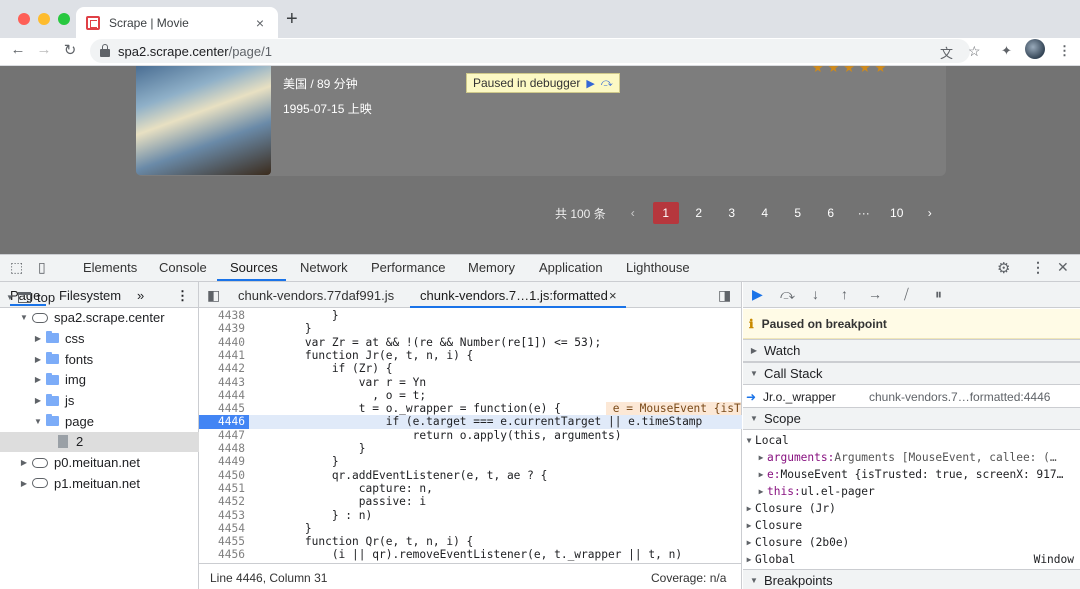  Describe the element at coordinates (470, 355) in the screenshot. I see `code-line: 4441 function Jr(e, t, n, i) {` at that location.